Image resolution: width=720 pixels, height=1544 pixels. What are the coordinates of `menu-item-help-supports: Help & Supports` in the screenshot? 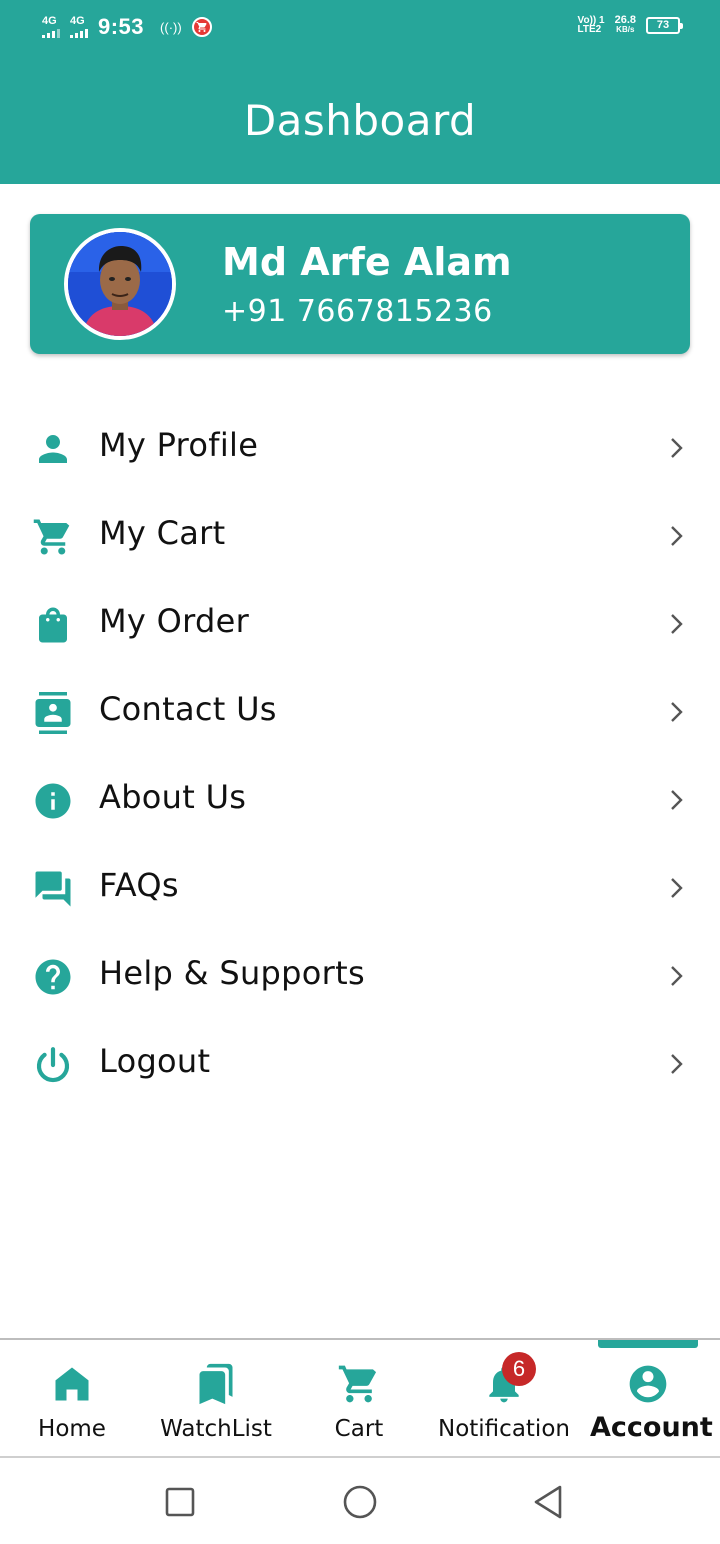 It's located at (360, 976).